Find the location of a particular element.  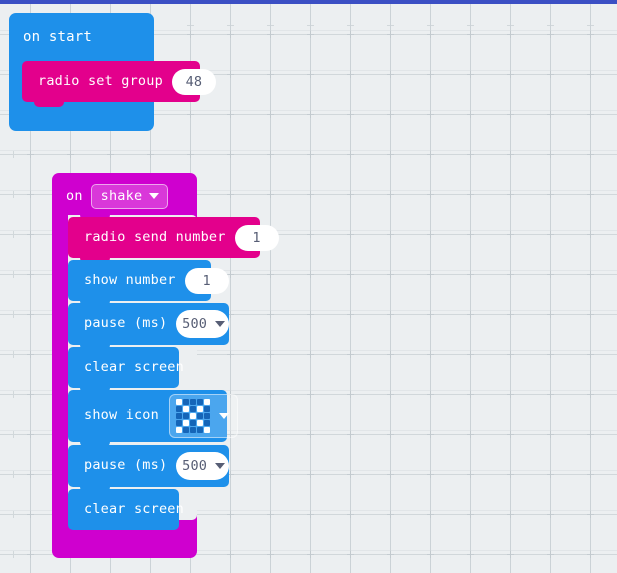

block-clear-screen-second: clear screen is located at coordinates (126, 509).